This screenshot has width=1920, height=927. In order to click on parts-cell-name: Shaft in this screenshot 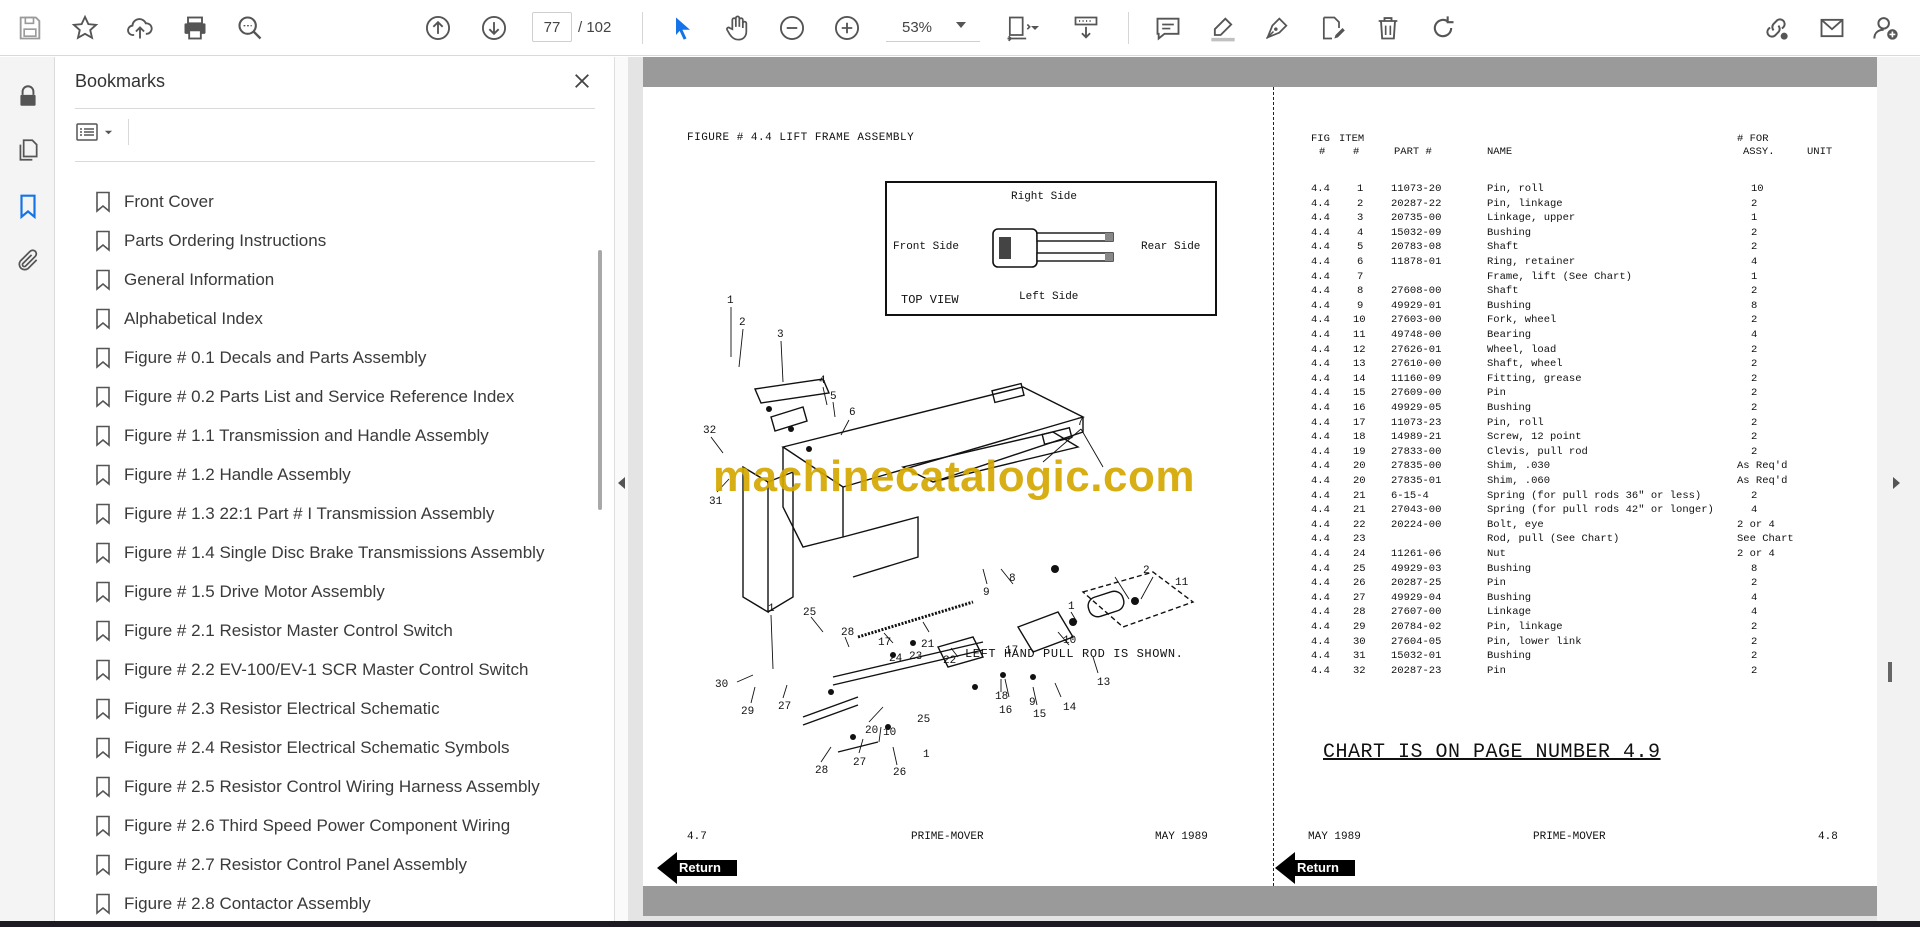, I will do `click(1503, 247)`.